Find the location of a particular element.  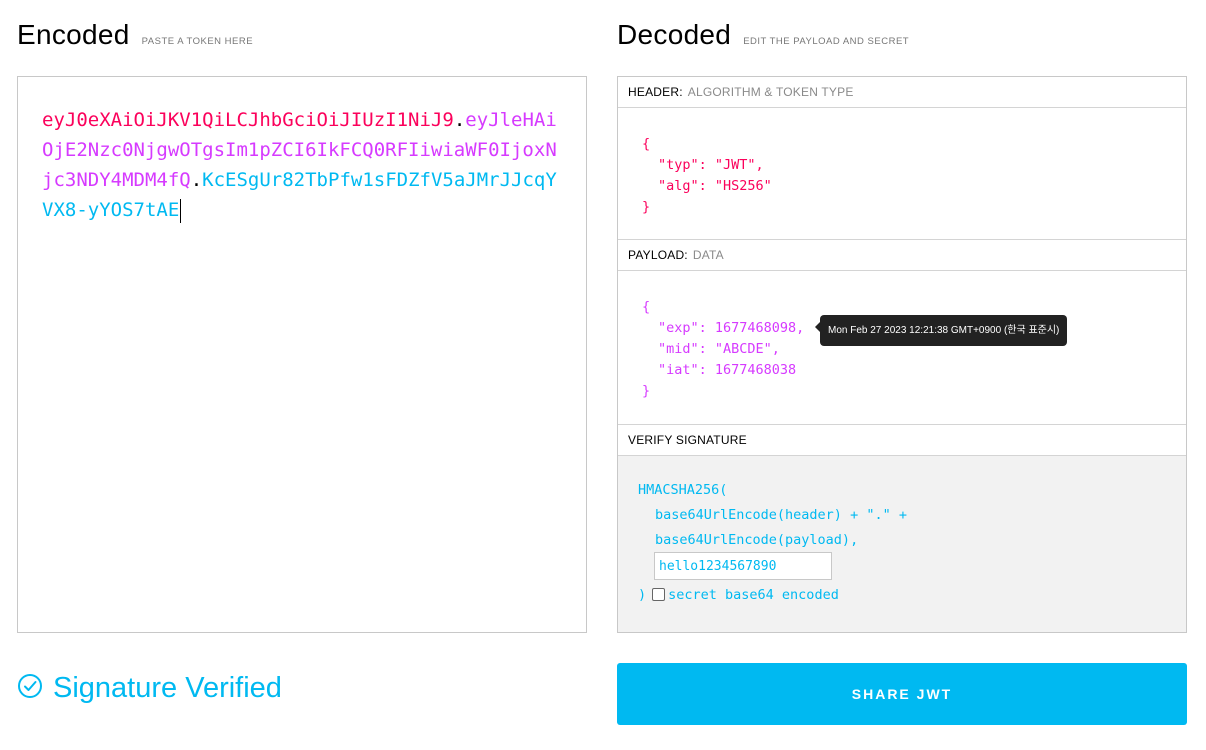

decoded-subtitle: EDIT THE PAYLOAD AND SECRET is located at coordinates (826, 41).